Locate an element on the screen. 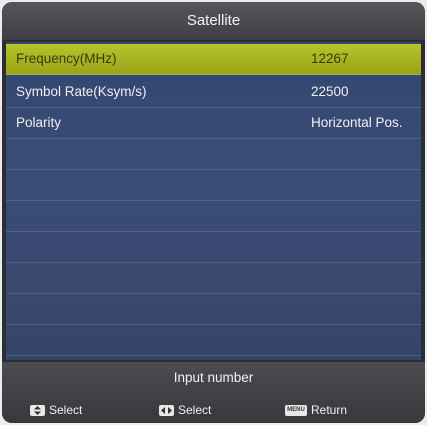 This screenshot has width=427, height=425. input-hint: Input number is located at coordinates (213, 377).